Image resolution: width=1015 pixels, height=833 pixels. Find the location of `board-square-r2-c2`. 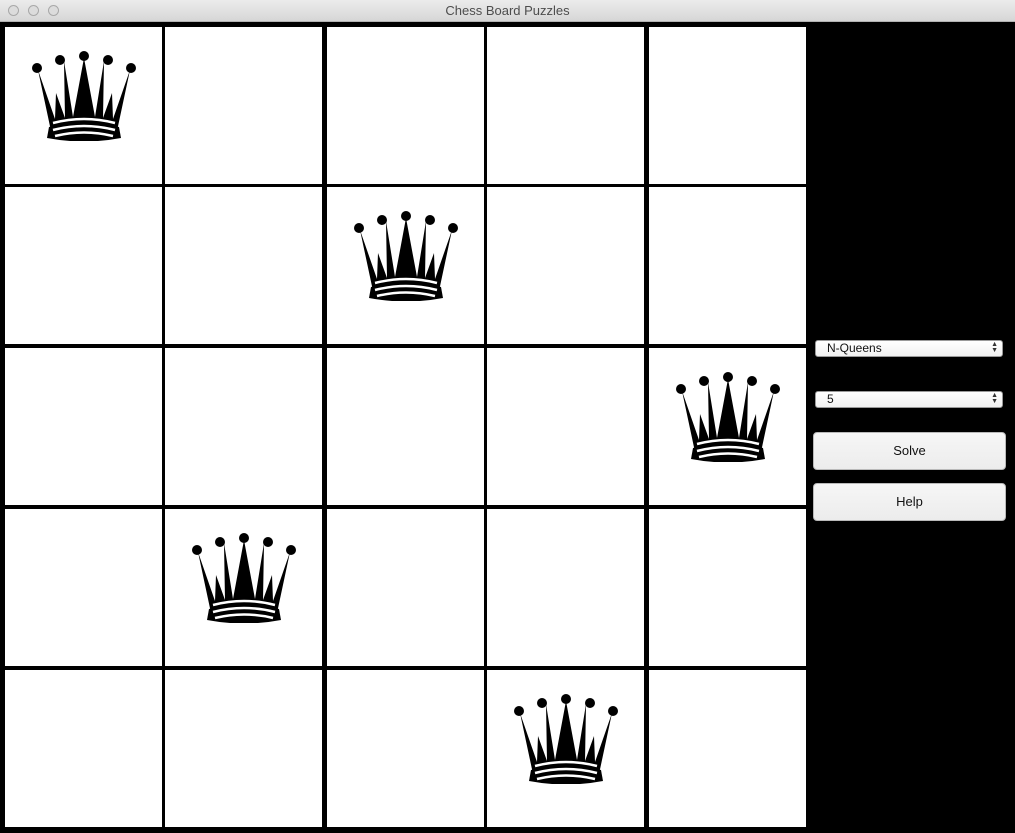

board-square-r2-c2 is located at coordinates (243, 265).